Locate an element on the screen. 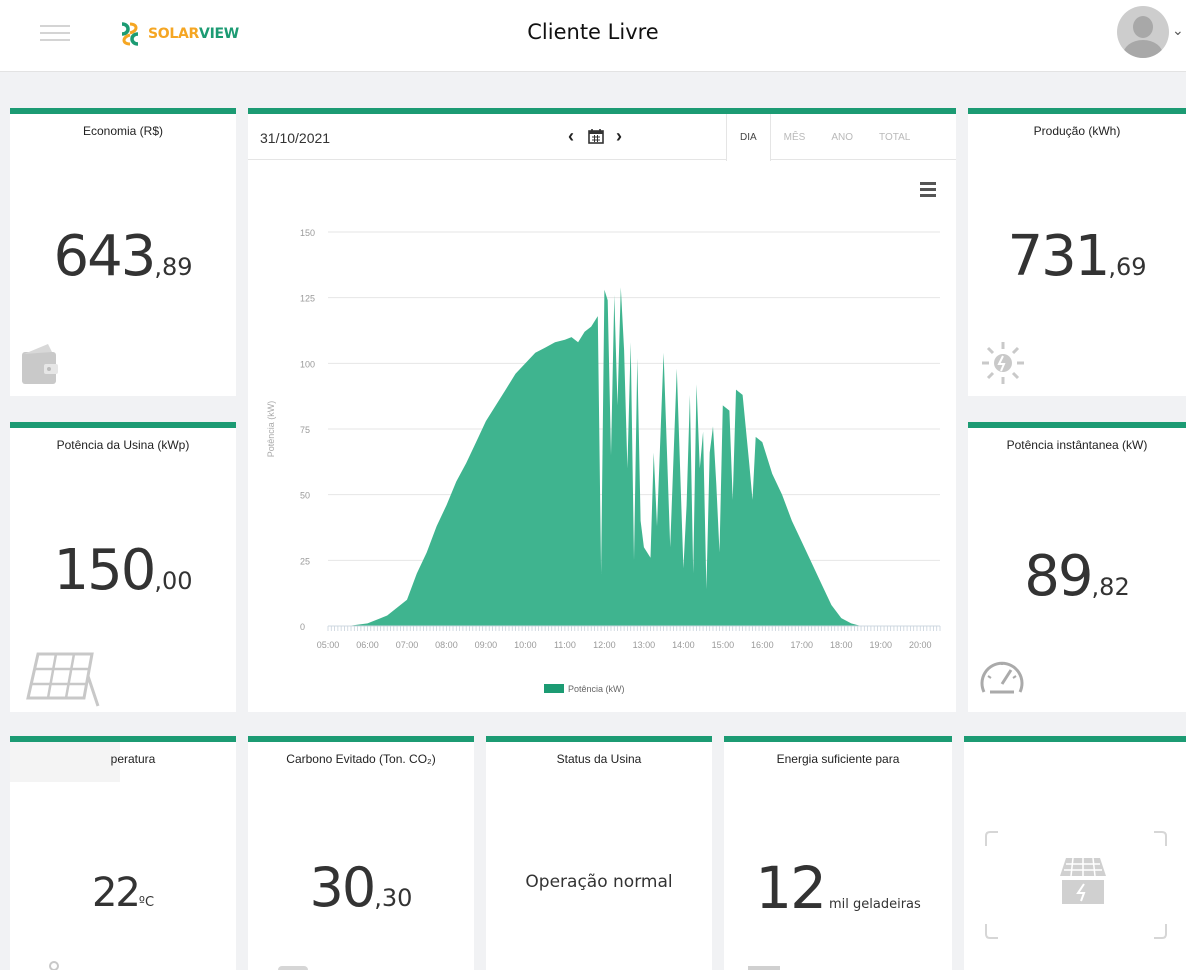  potencia-instantanea-value: 89,82 is located at coordinates (1077, 576).